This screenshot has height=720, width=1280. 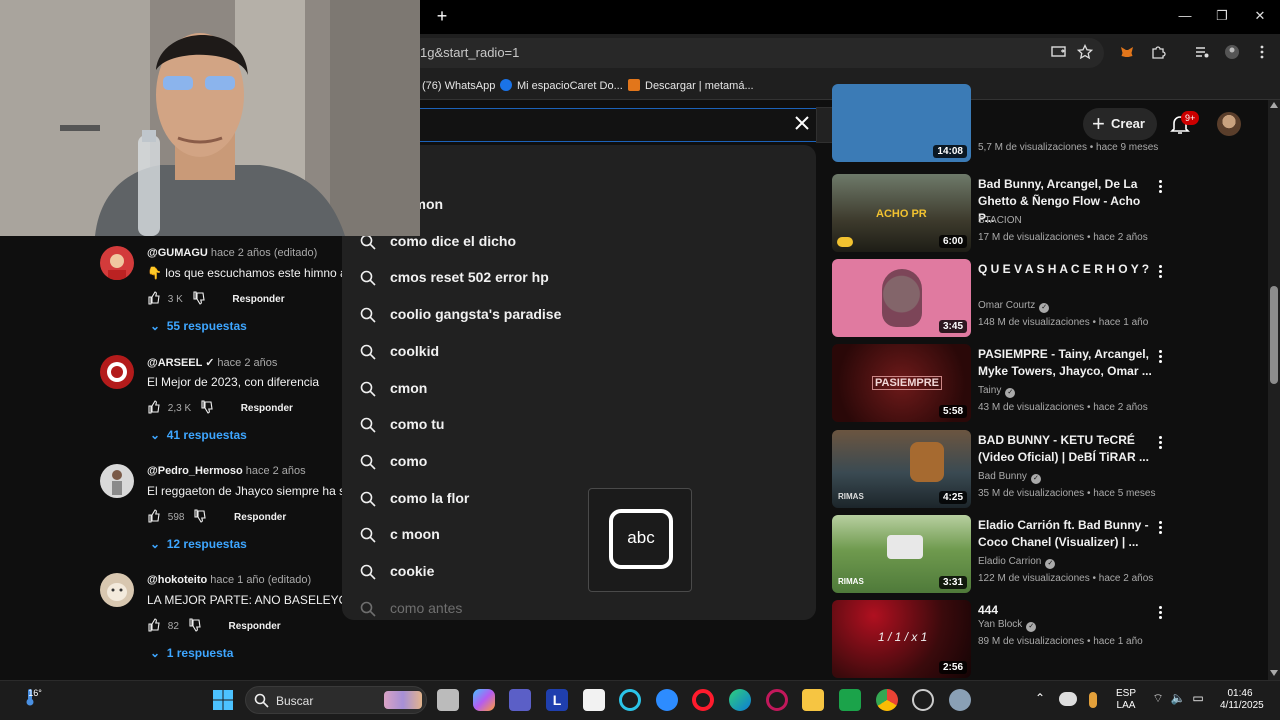 I want to click on clock-app-icon, so click(x=923, y=700).